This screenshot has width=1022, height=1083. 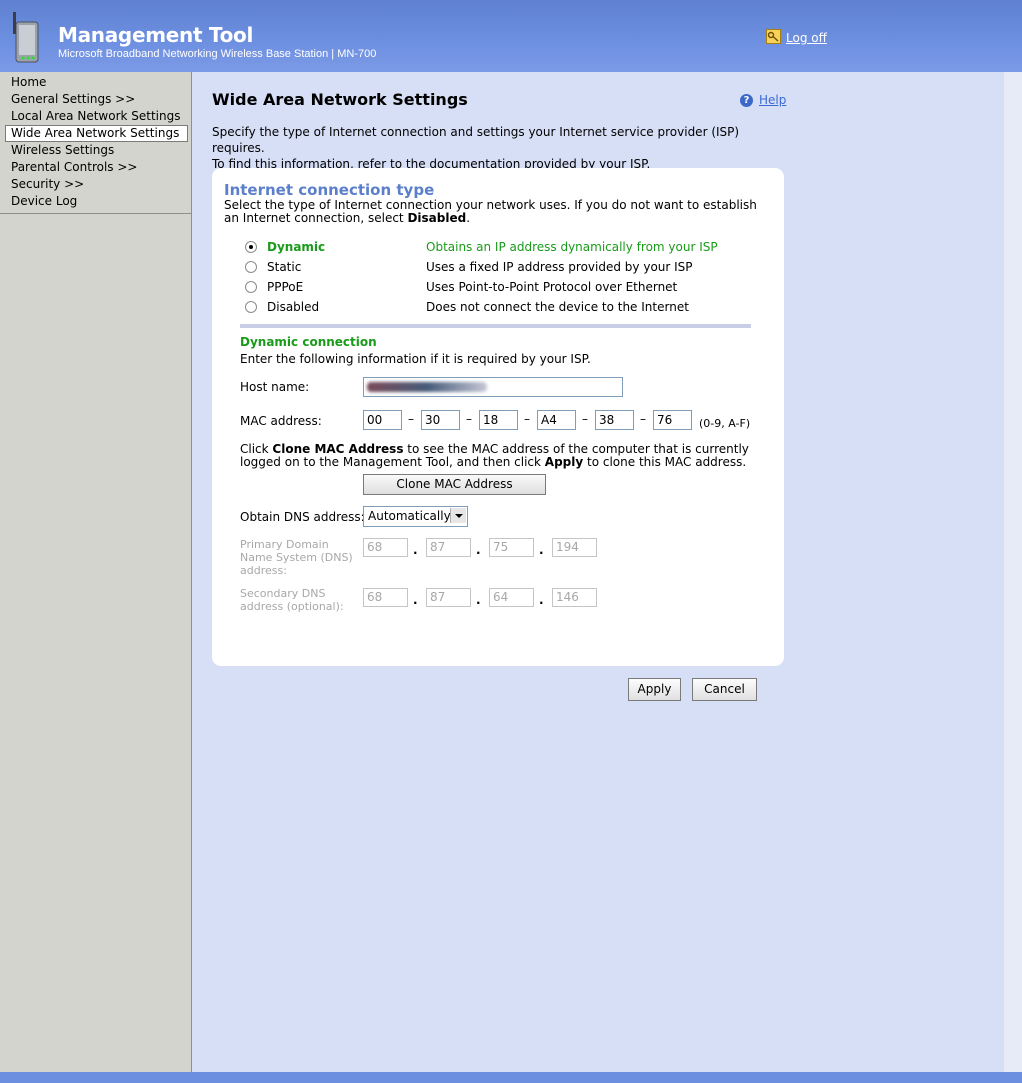 What do you see at coordinates (95, 184) in the screenshot?
I see `sidebar-item-security: Security >>` at bounding box center [95, 184].